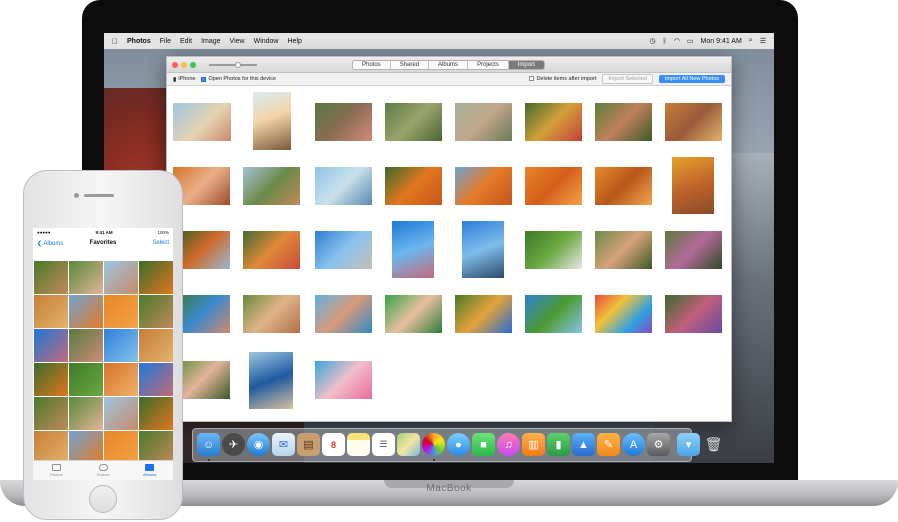  What do you see at coordinates (165, 41) in the screenshot?
I see `menu-file: File` at bounding box center [165, 41].